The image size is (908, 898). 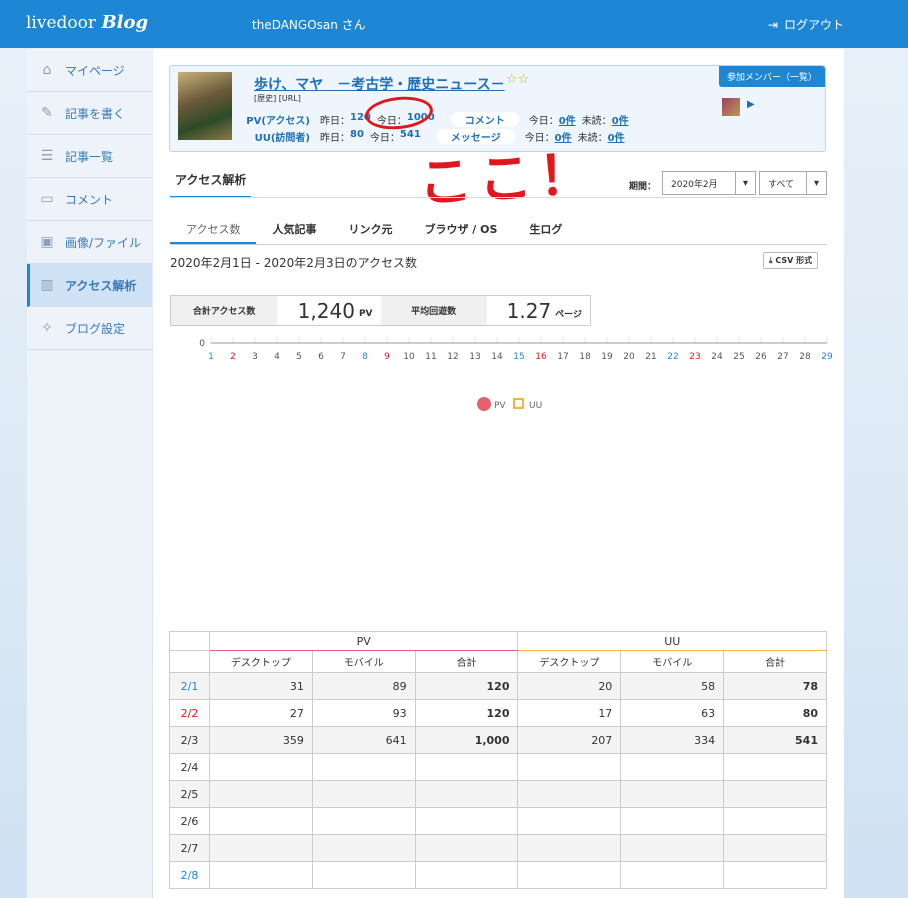 What do you see at coordinates (89, 113) in the screenshot?
I see `sidebar-item-pen: ✎ 記事を書く` at bounding box center [89, 113].